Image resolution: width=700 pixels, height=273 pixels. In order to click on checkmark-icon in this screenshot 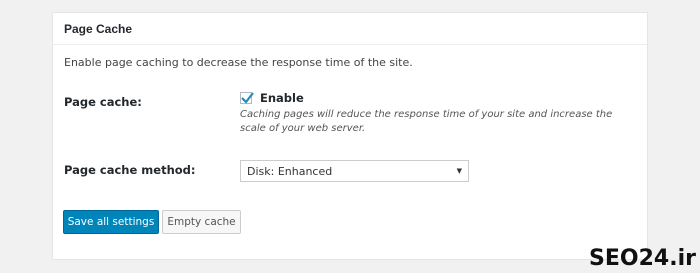, I will do `click(247, 98)`.